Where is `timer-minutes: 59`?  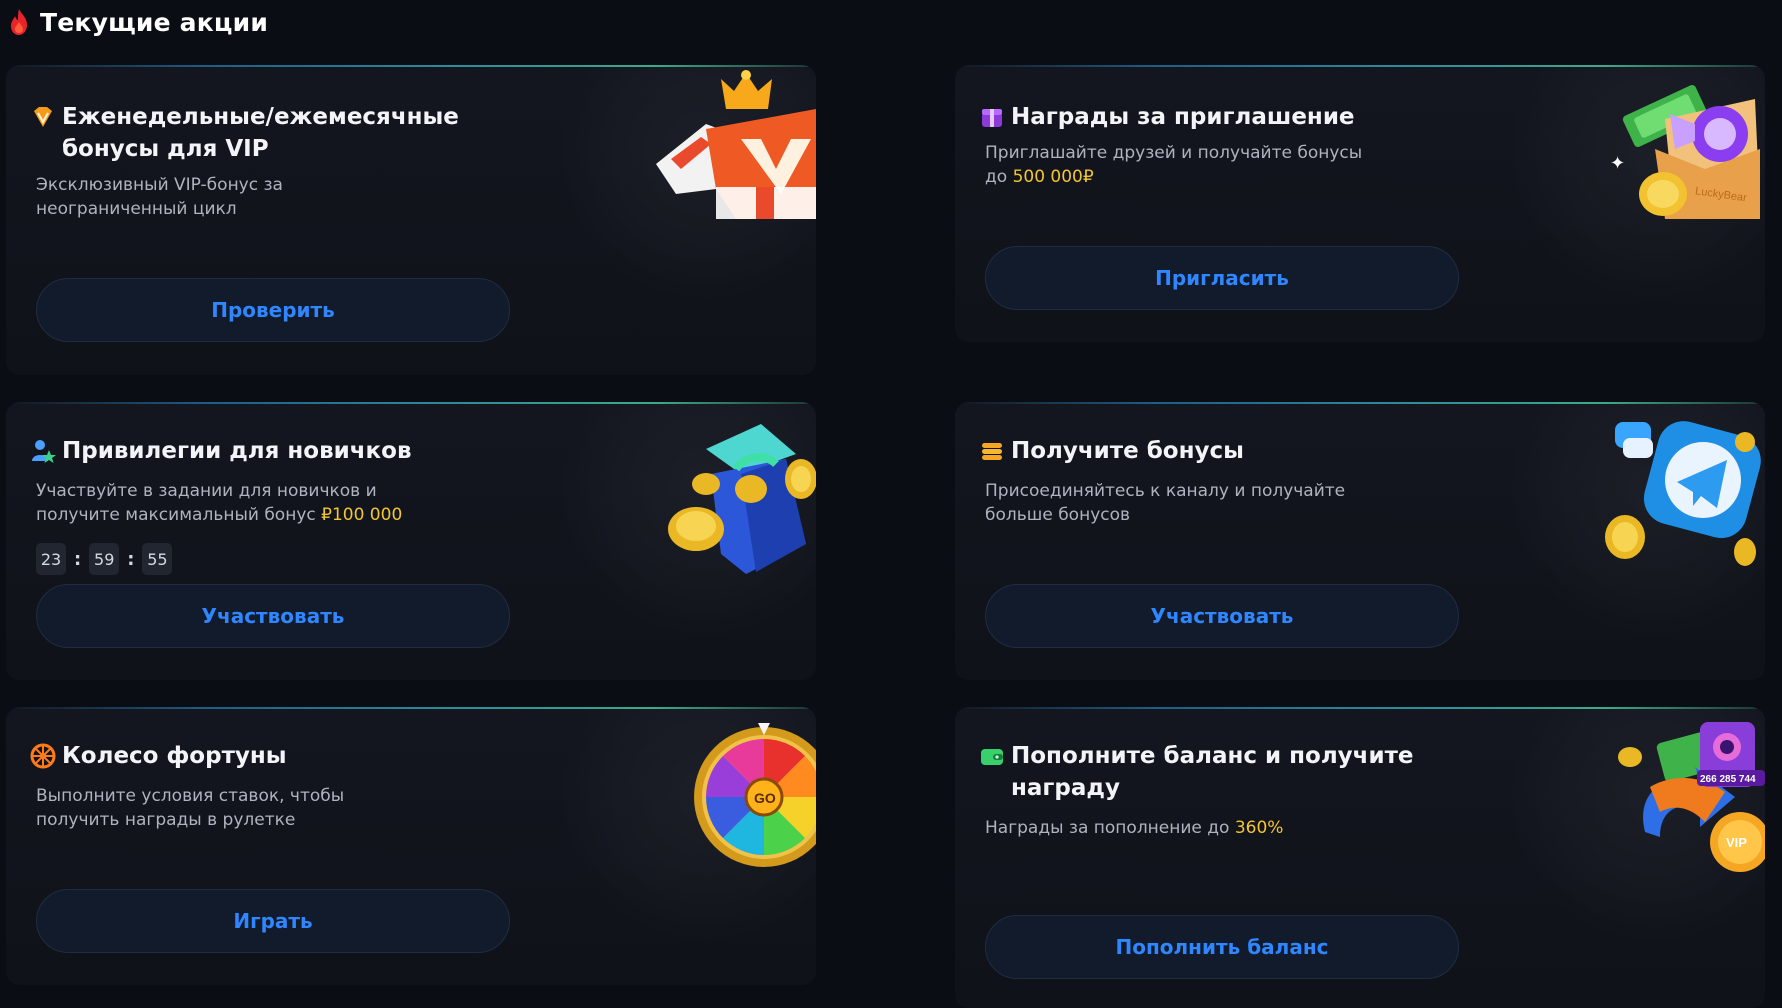 timer-minutes: 59 is located at coordinates (104, 559).